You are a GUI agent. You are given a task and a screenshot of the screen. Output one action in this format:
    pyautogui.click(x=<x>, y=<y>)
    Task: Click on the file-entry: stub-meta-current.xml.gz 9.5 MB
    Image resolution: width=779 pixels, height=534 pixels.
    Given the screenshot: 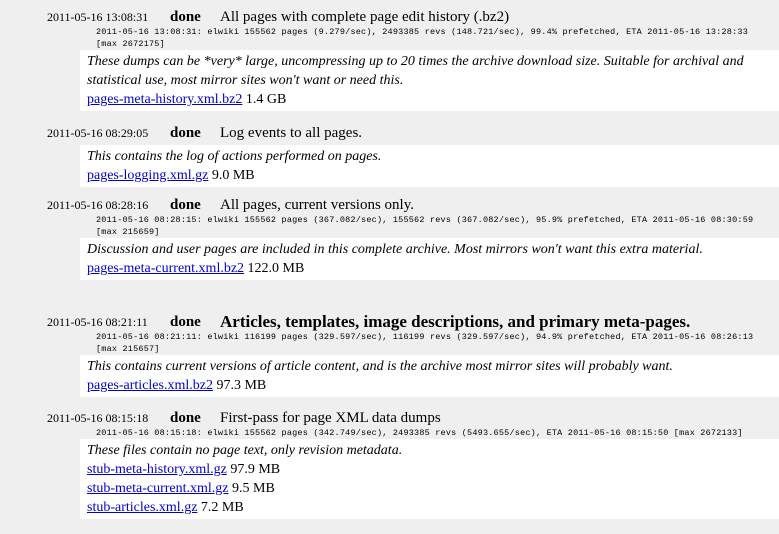 What is the action you would take?
    pyautogui.click(x=433, y=488)
    